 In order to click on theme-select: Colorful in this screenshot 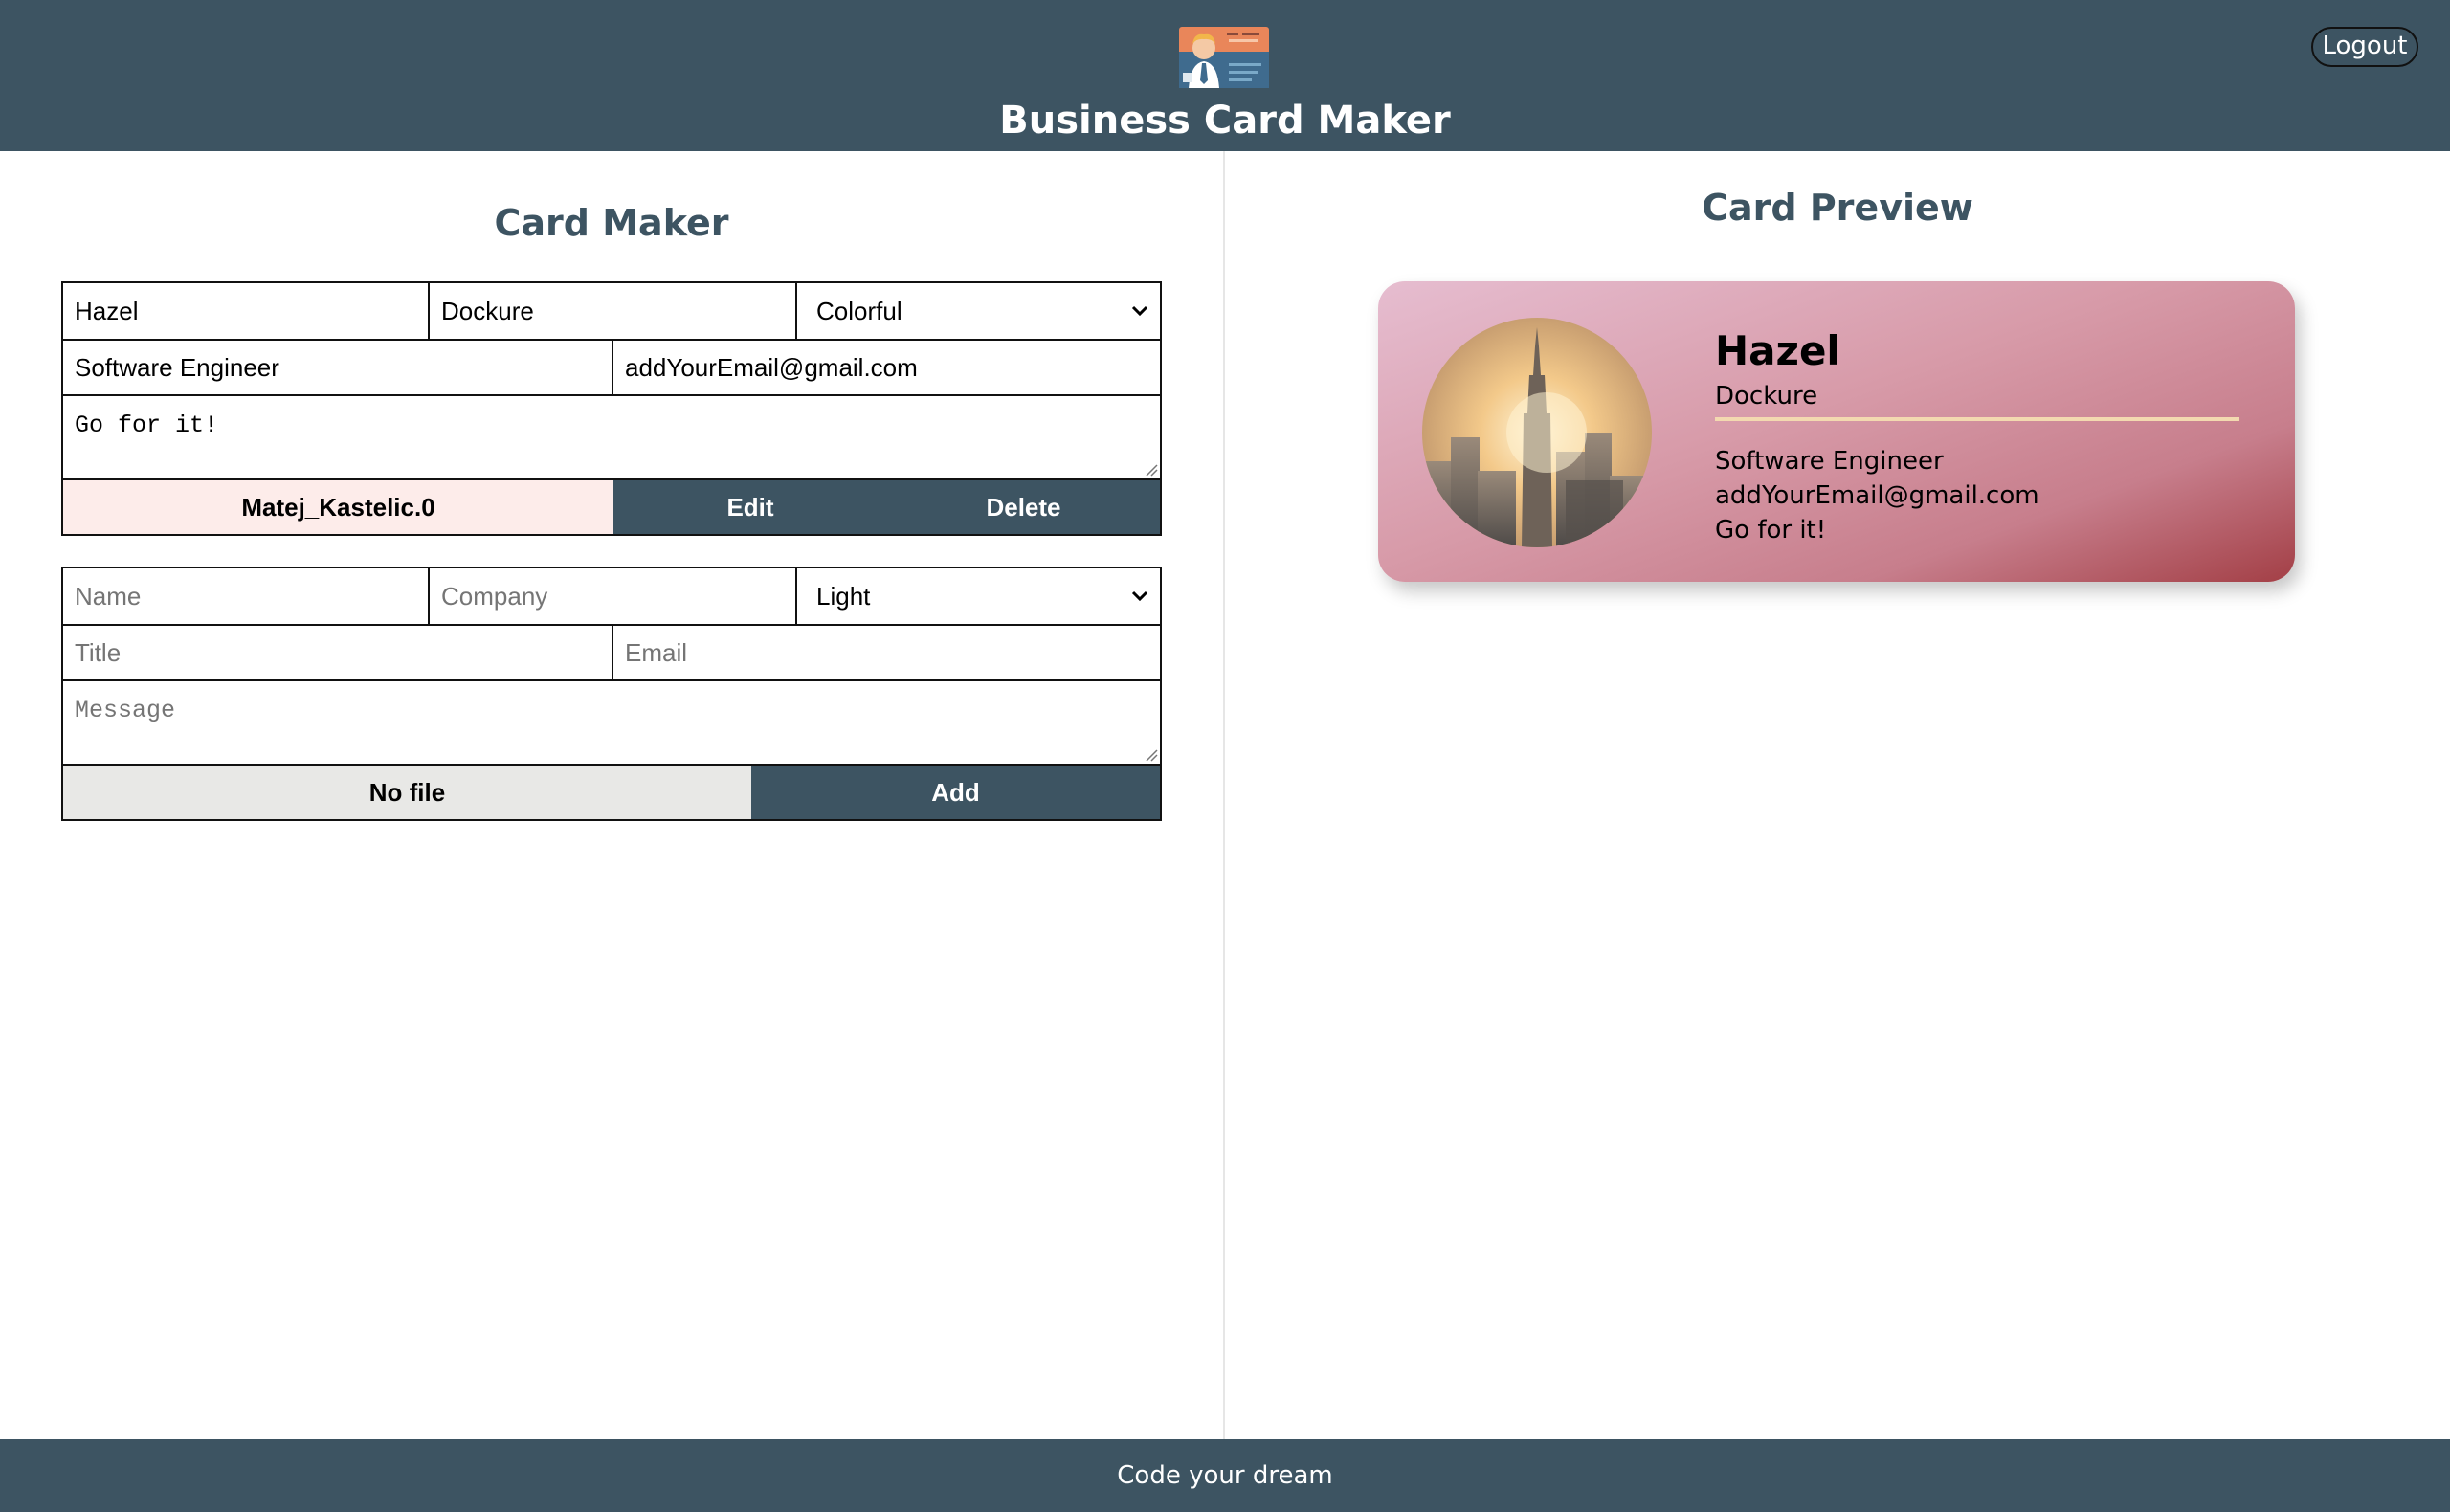, I will do `click(978, 312)`.